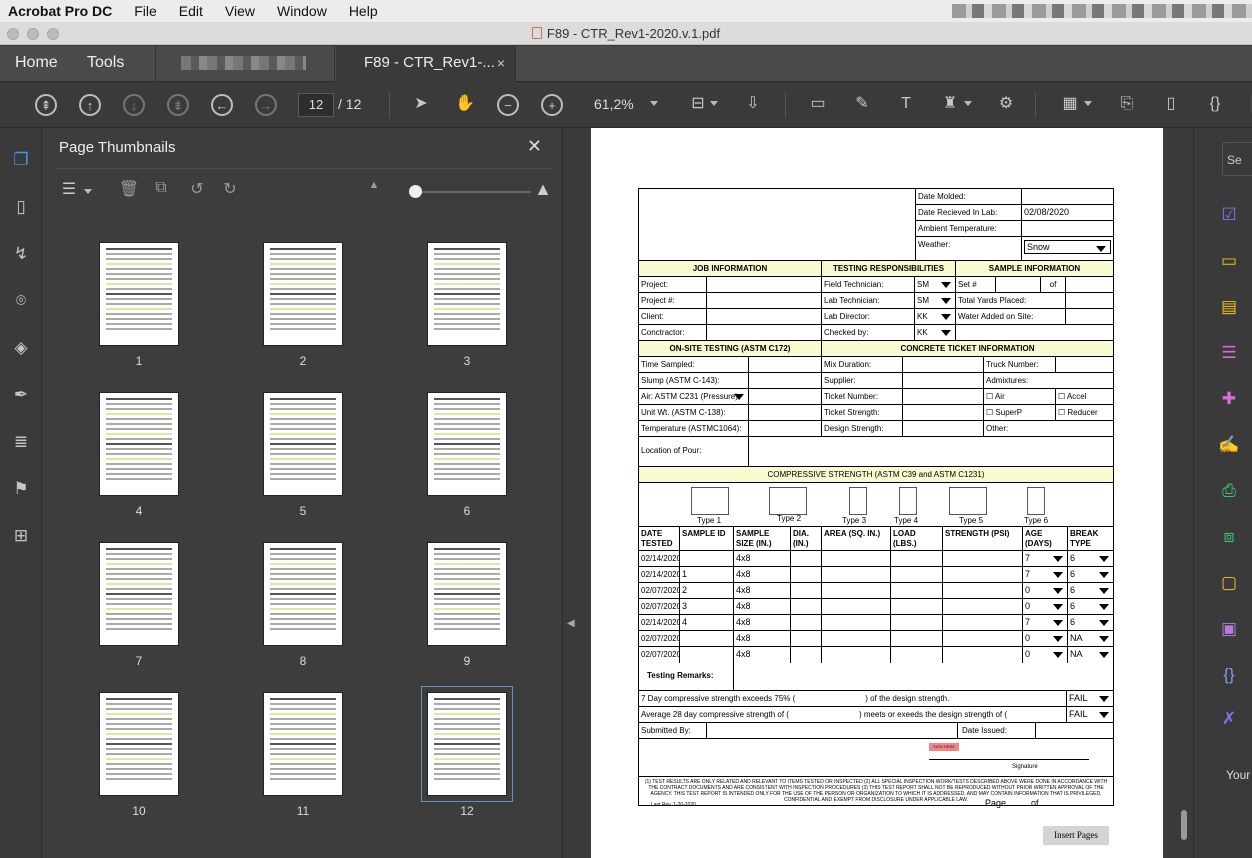 The width and height of the screenshot is (1252, 858). I want to click on close-tab-icon: ×, so click(501, 63).